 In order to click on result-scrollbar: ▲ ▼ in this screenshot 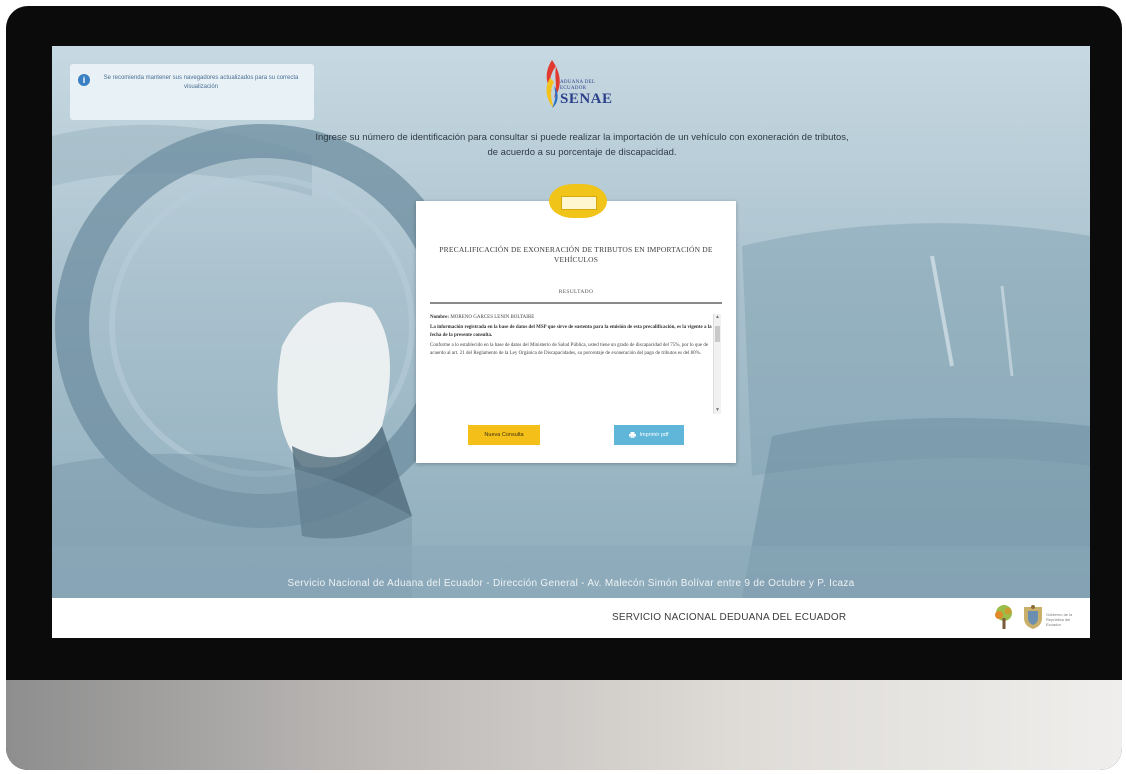, I will do `click(717, 364)`.